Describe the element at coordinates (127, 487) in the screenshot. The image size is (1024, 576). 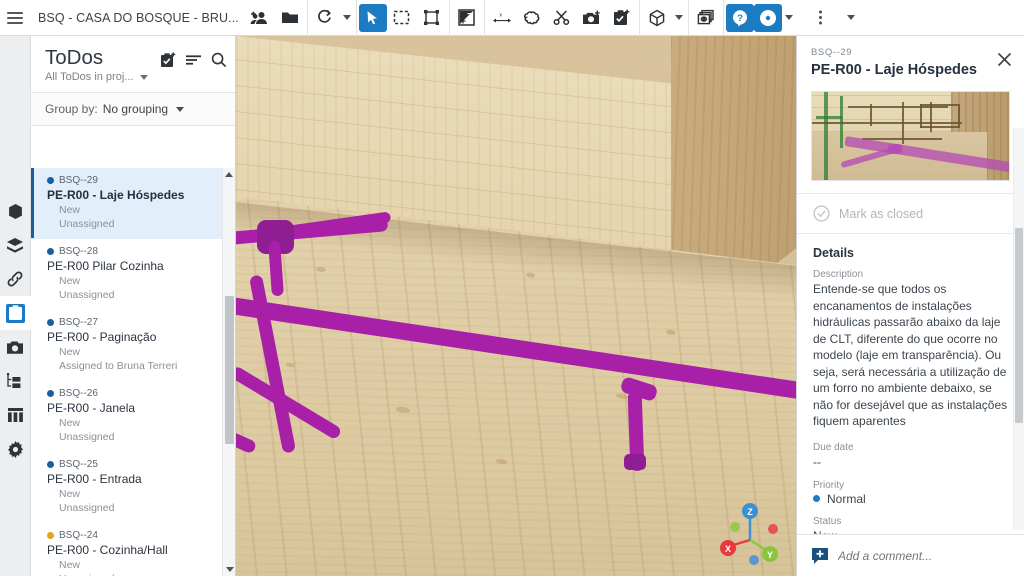
I see `todo-list-item: BSQ--25 PE-R00 - Entrada New Unassigned` at that location.